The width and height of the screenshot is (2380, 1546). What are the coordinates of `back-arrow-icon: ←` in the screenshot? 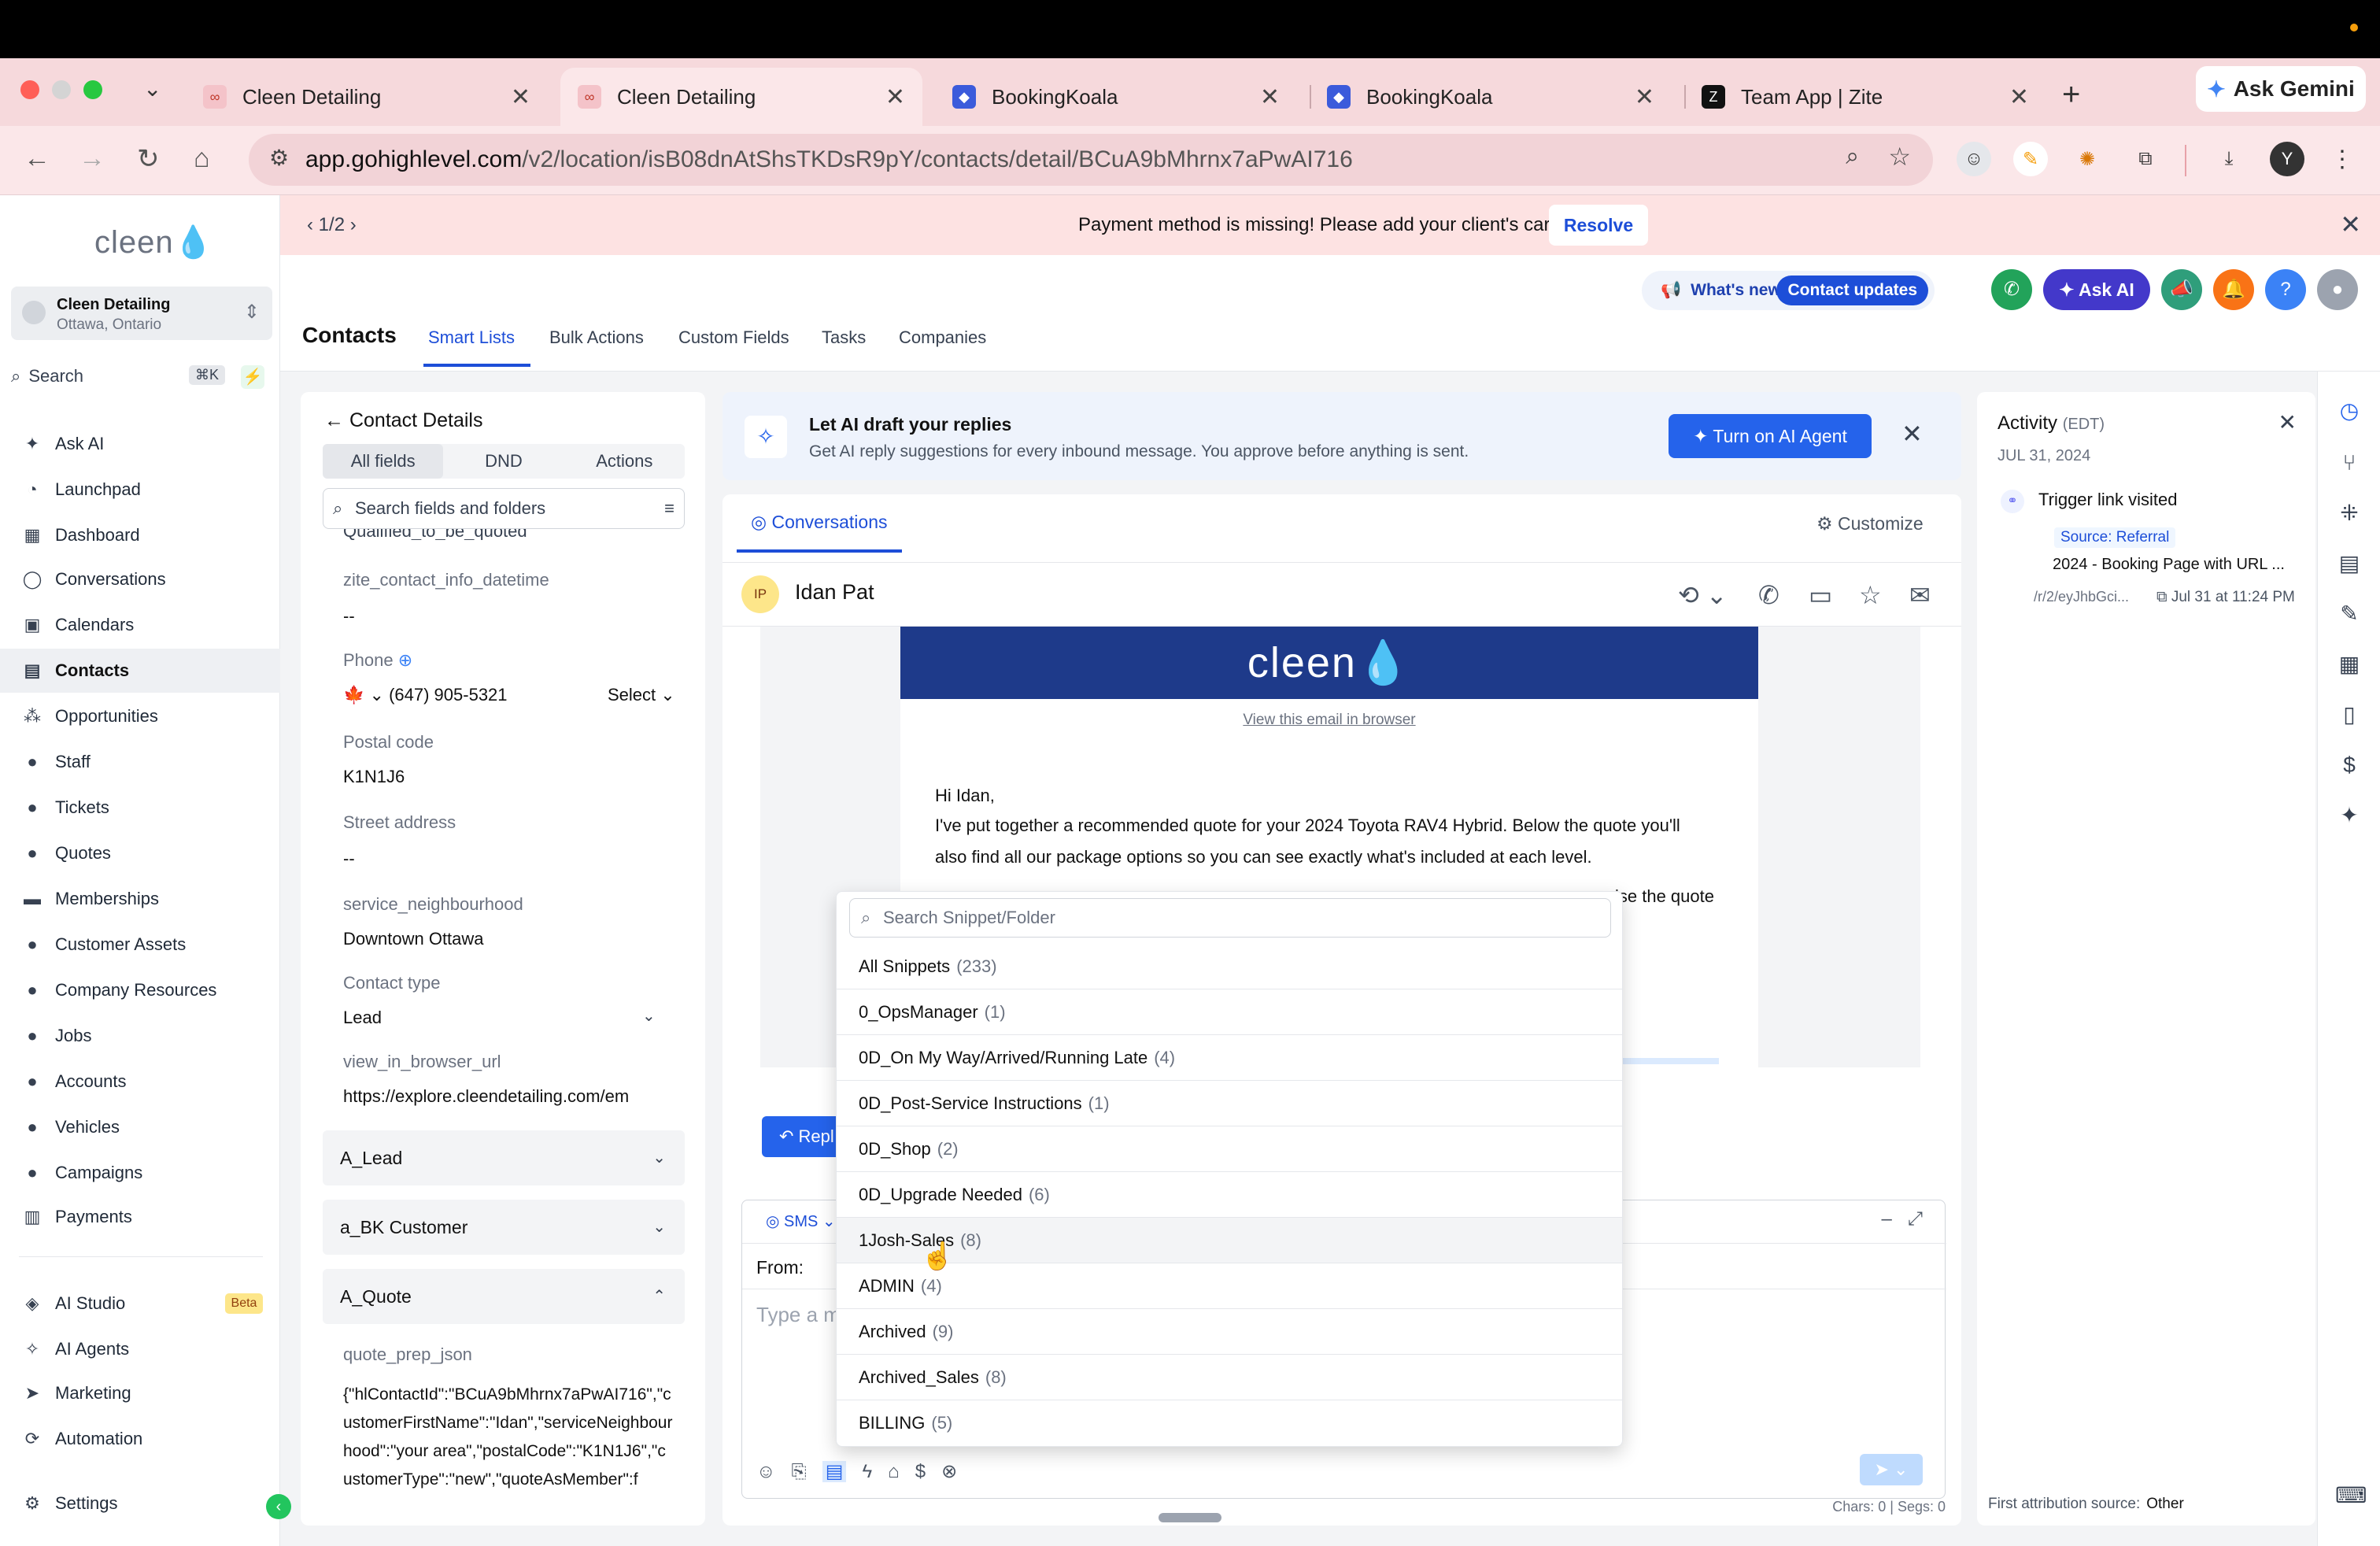 It's located at (37, 158).